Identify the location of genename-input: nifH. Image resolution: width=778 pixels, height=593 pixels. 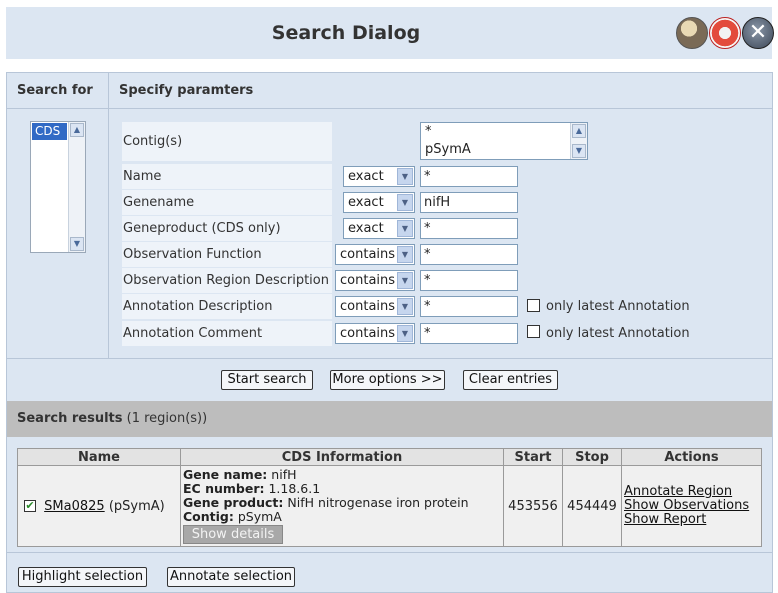
(469, 202).